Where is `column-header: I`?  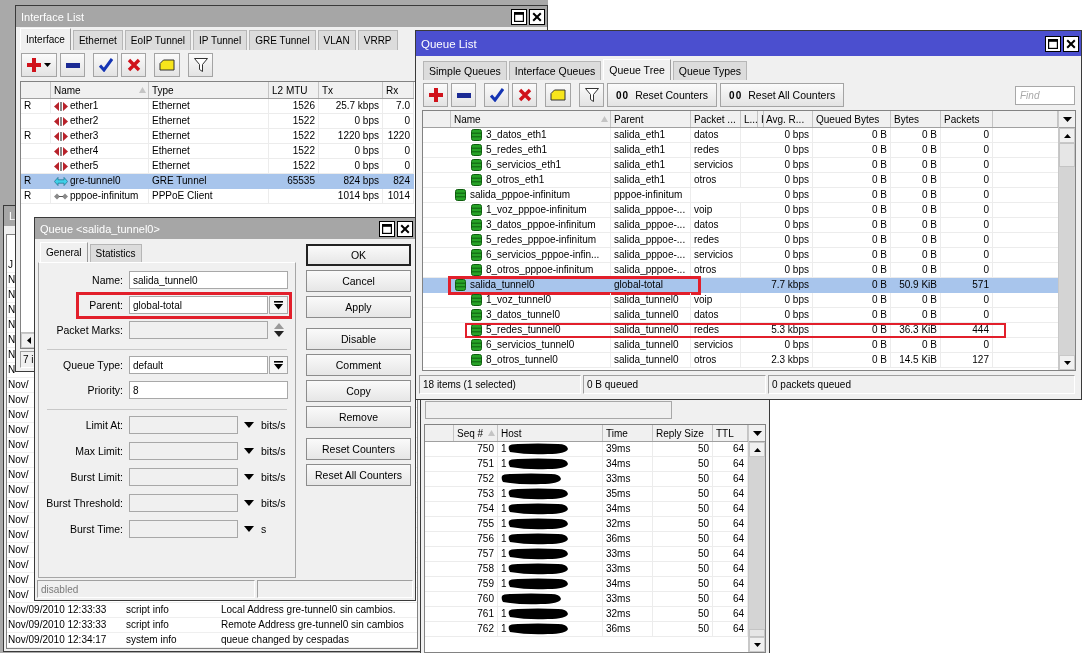
column-header: I is located at coordinates (761, 119).